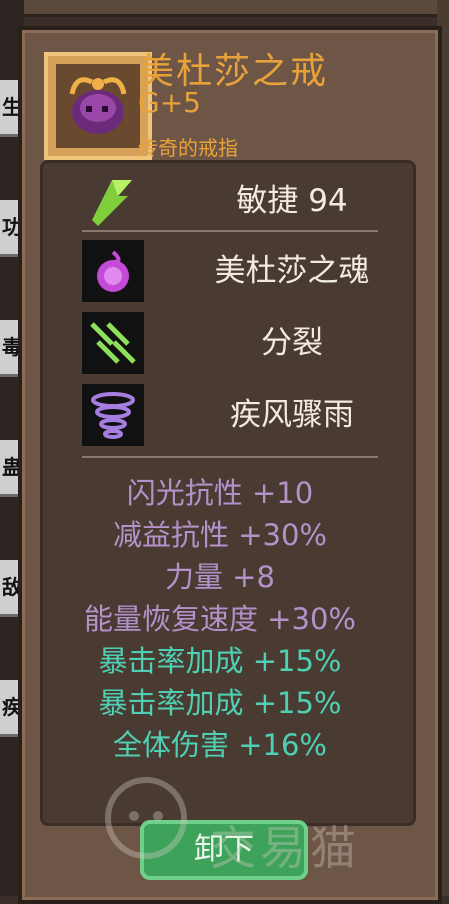 Image resolution: width=449 pixels, height=904 pixels. What do you see at coordinates (220, 619) in the screenshot?
I see `stat-line: 能量恢复速度 +30%` at bounding box center [220, 619].